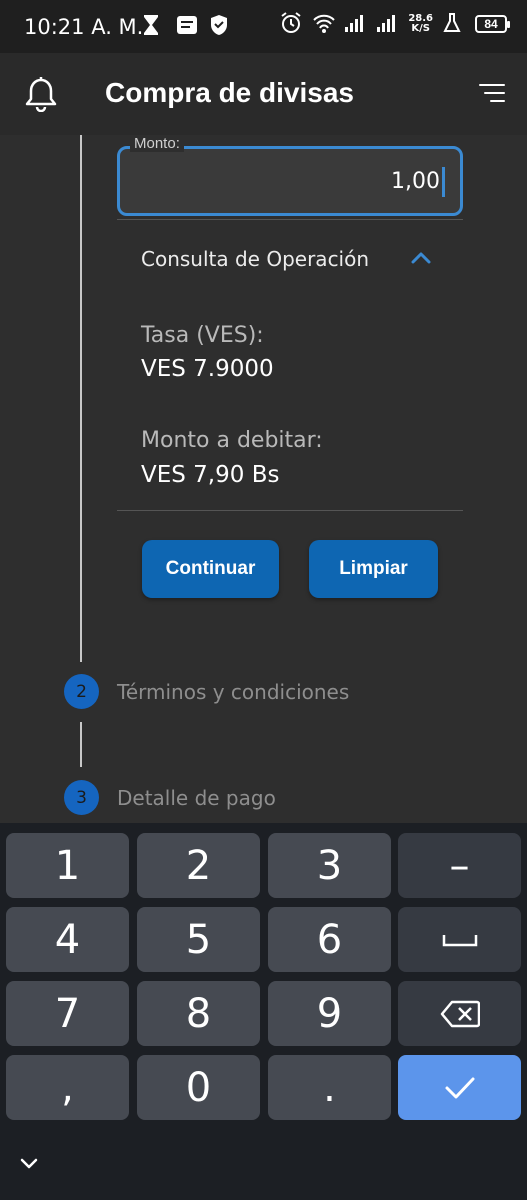 The height and width of the screenshot is (1200, 527). Describe the element at coordinates (202, 335) in the screenshot. I see `rate-label: Tasa (VES):` at that location.